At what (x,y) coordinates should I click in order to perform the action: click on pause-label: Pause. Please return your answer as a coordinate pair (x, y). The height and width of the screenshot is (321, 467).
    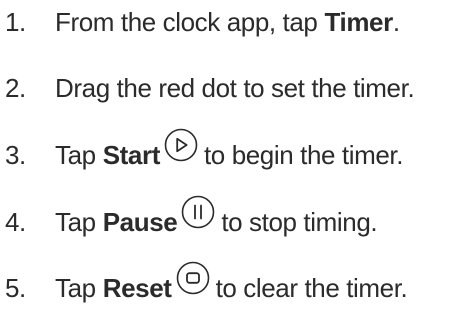
    Looking at the image, I should click on (140, 222).